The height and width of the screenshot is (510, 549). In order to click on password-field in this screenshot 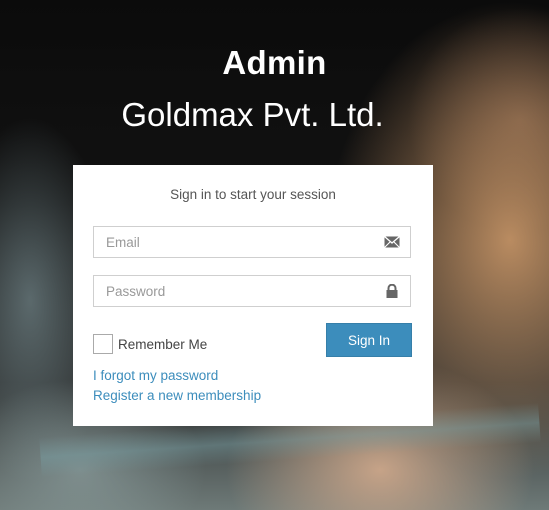, I will do `click(252, 291)`.